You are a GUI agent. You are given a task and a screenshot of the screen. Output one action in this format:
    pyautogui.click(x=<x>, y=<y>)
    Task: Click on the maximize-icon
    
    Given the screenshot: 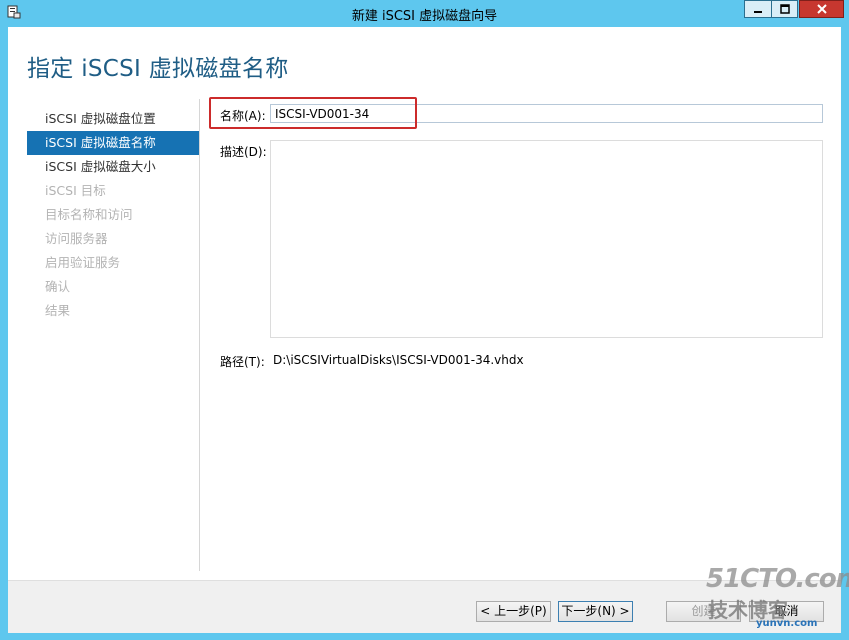 What is the action you would take?
    pyautogui.click(x=784, y=9)
    